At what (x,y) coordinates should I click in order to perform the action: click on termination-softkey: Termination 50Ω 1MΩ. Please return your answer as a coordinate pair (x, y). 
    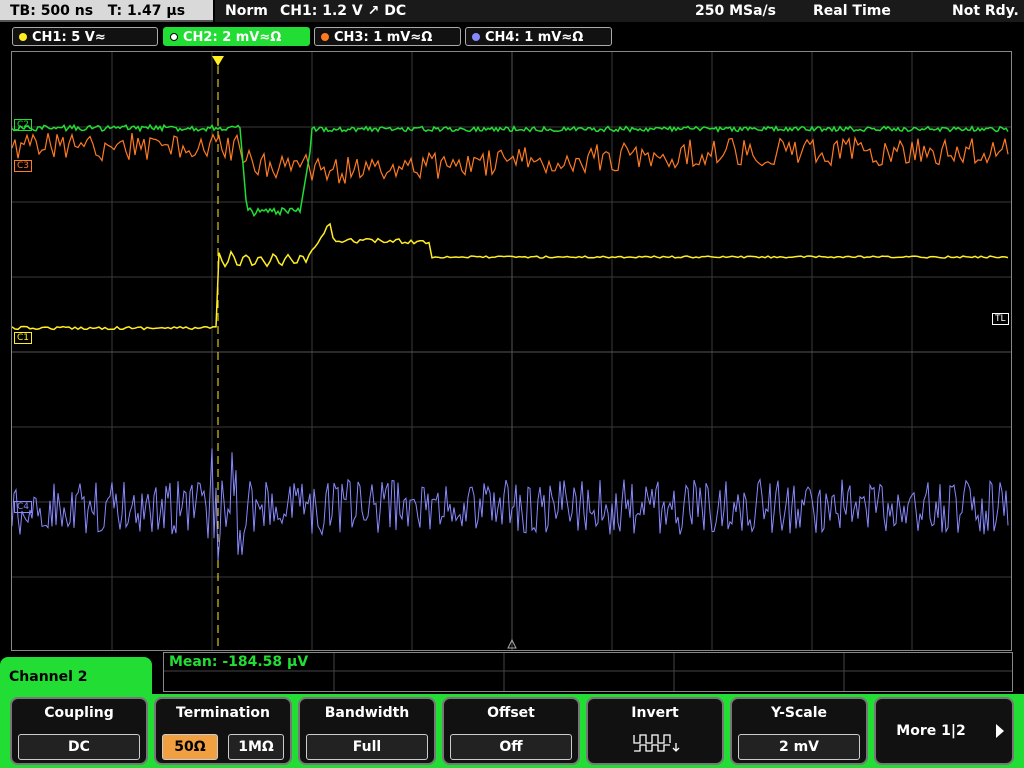
    Looking at the image, I should click on (223, 731).